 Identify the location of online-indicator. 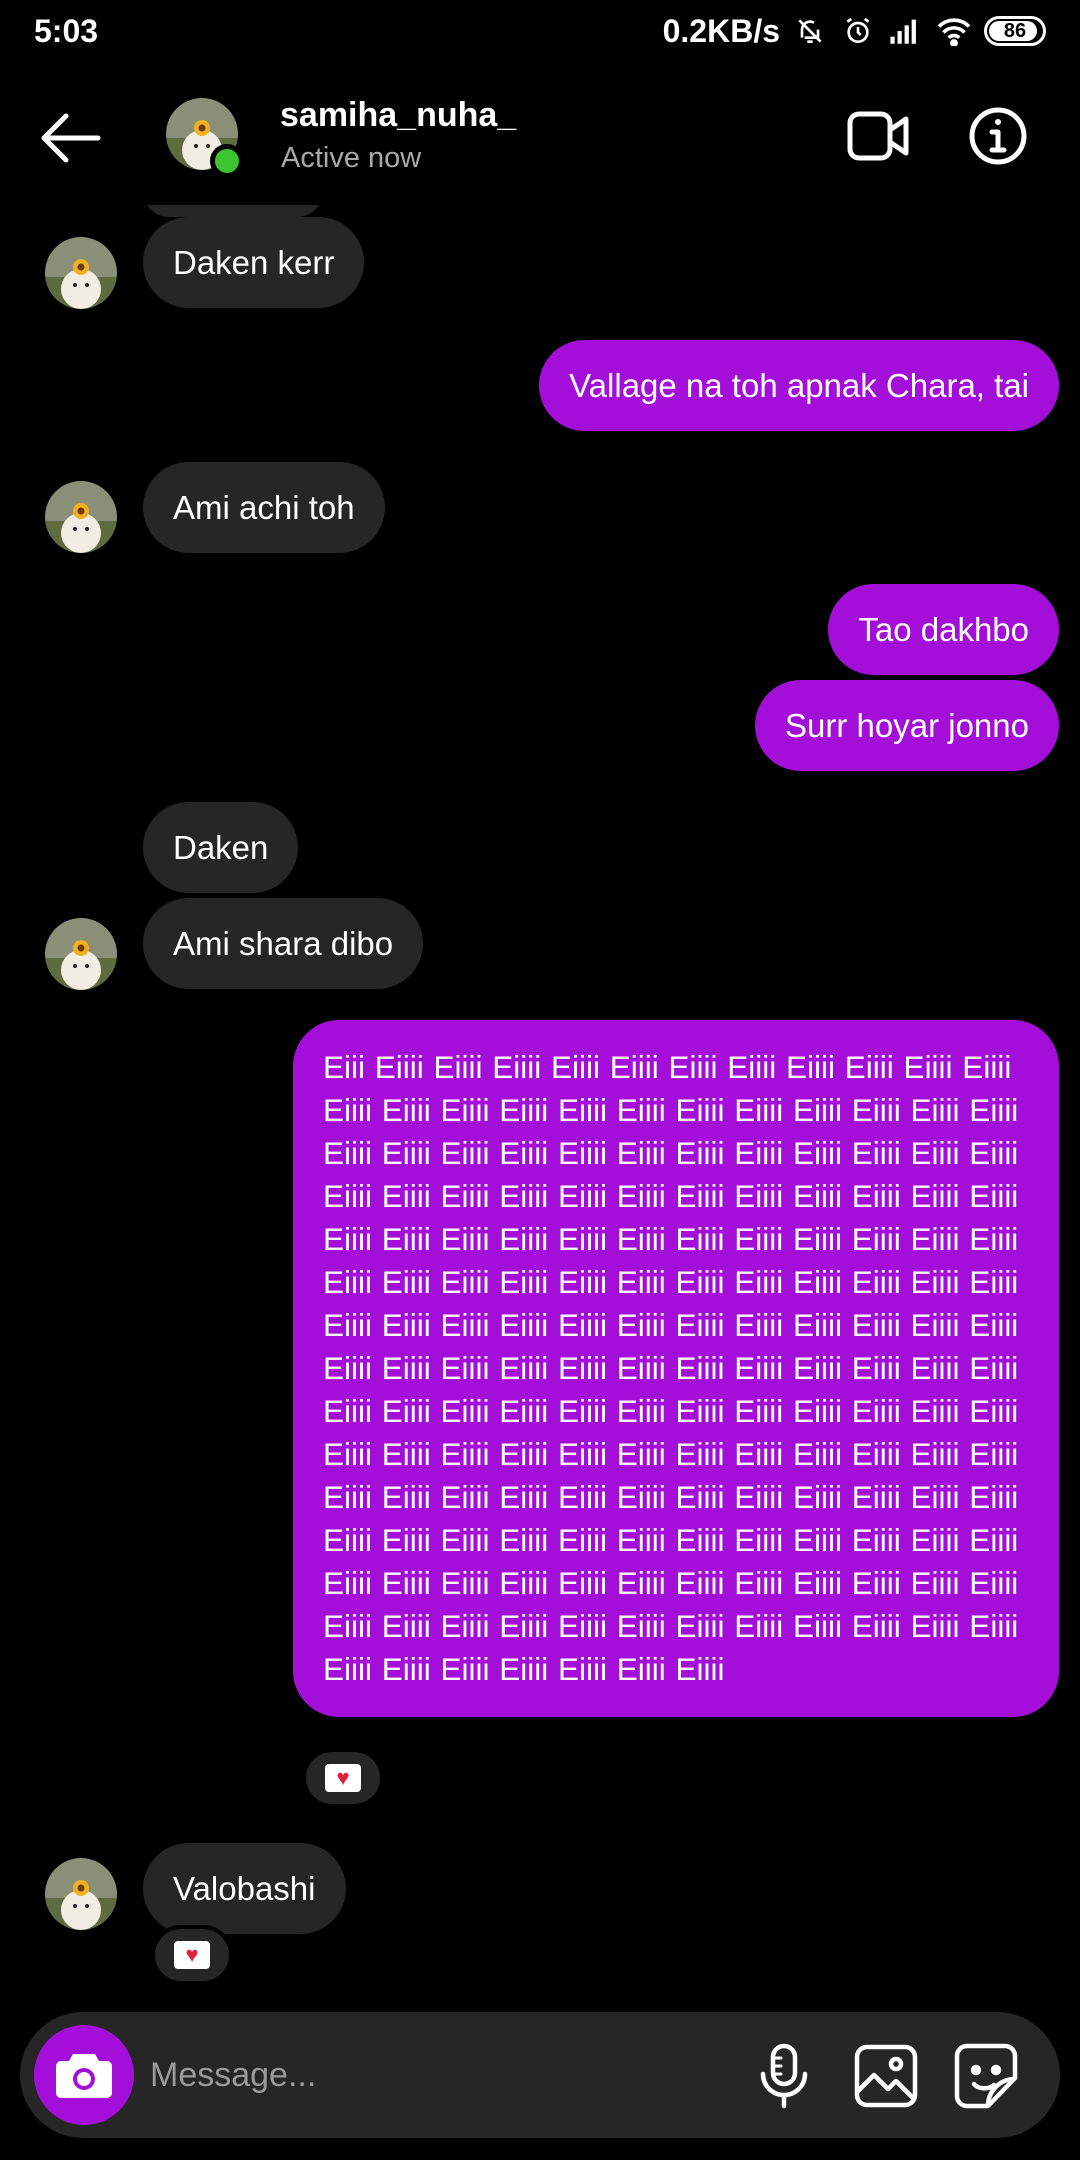
(227, 161).